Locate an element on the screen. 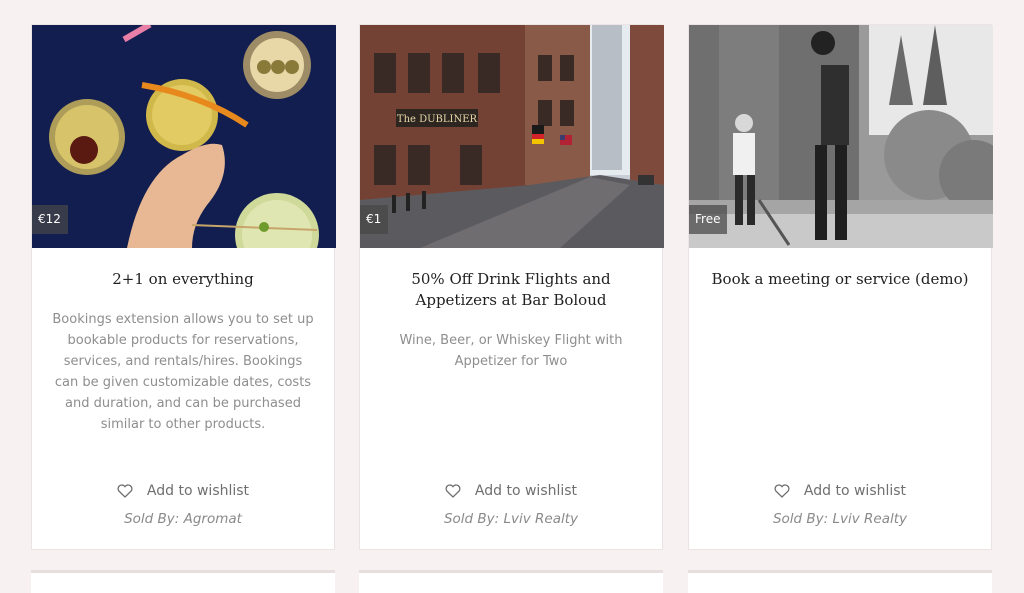 The height and width of the screenshot is (593, 1024). sold-by-vendor: Sold By: Agromat is located at coordinates (183, 519).